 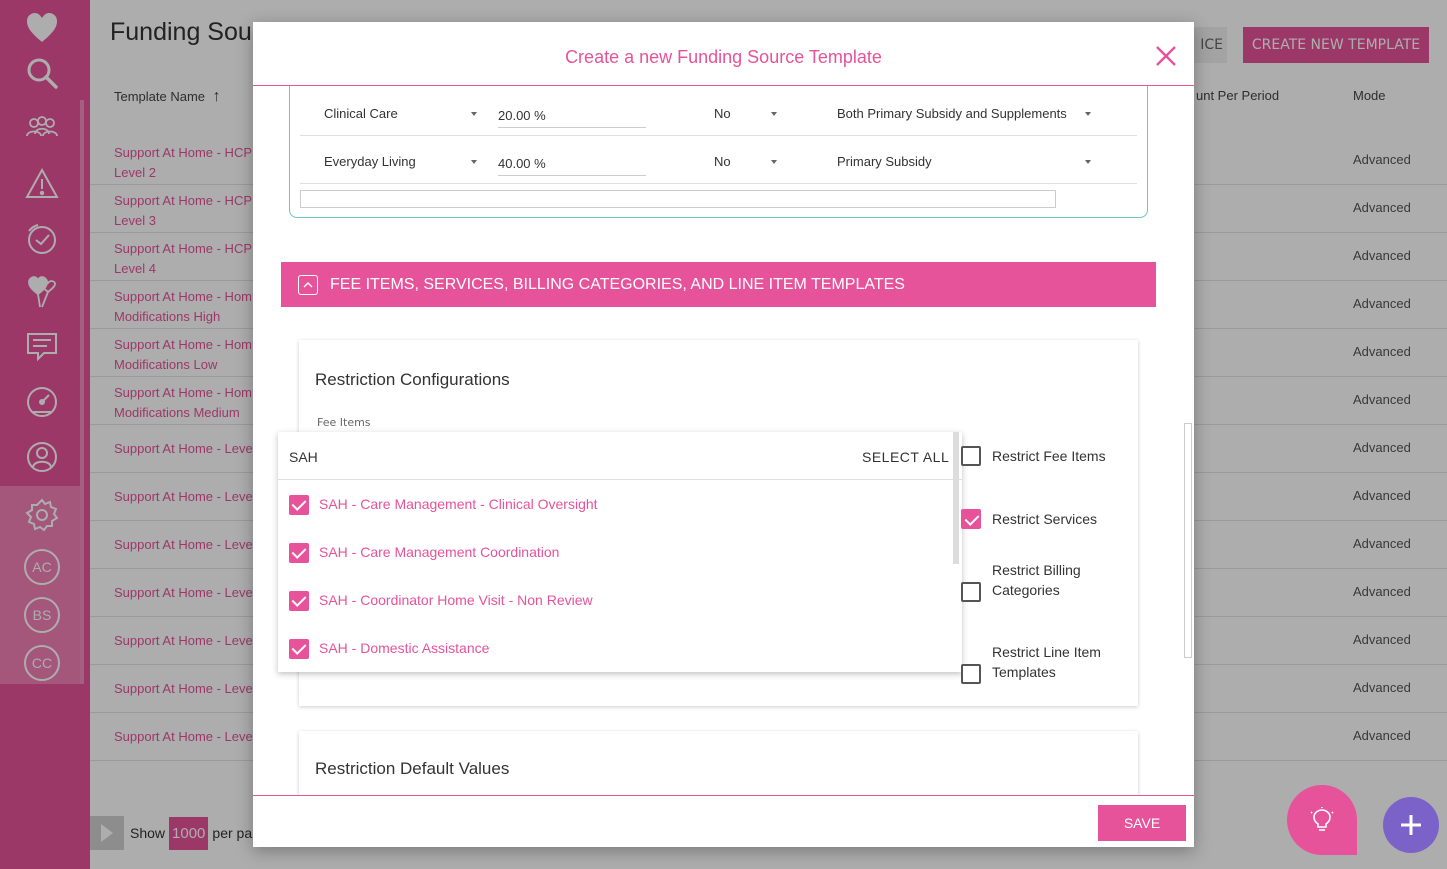 I want to click on card-title: Restriction Configurations, so click(x=412, y=379).